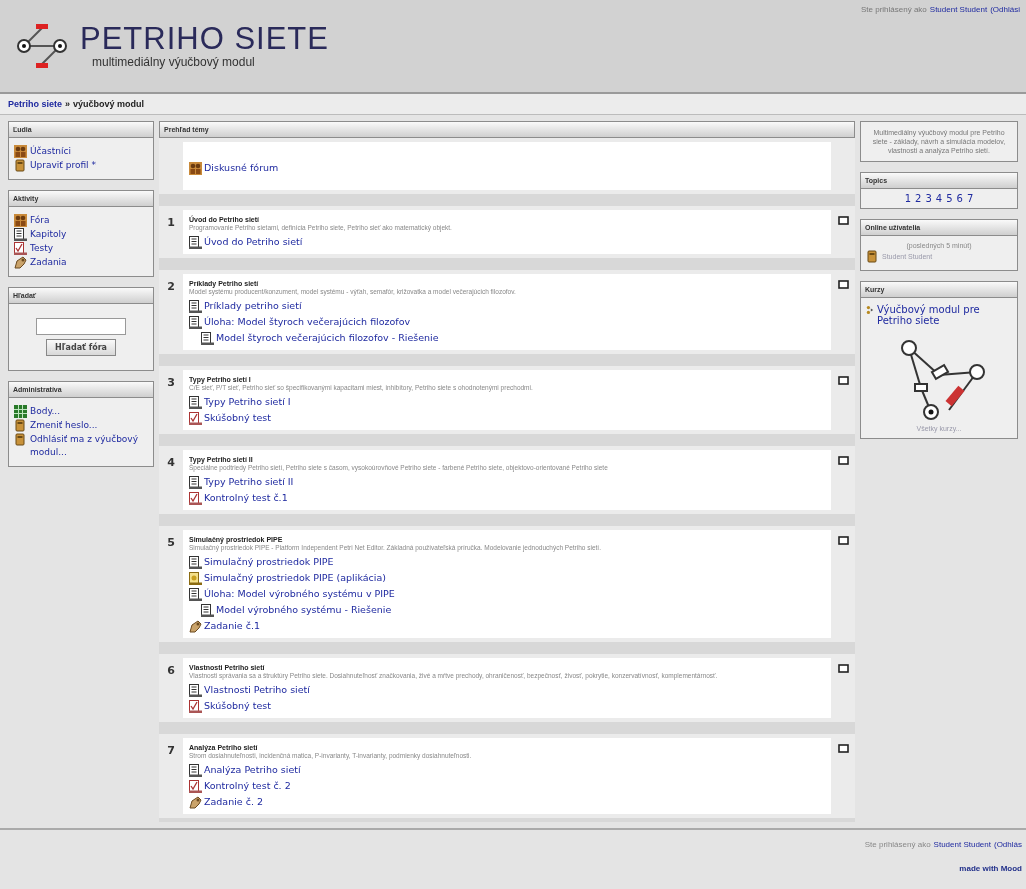 Image resolution: width=1026 pixels, height=889 pixels. Describe the element at coordinates (253, 306) in the screenshot. I see `activity-link: Príklady petriho sietí` at that location.